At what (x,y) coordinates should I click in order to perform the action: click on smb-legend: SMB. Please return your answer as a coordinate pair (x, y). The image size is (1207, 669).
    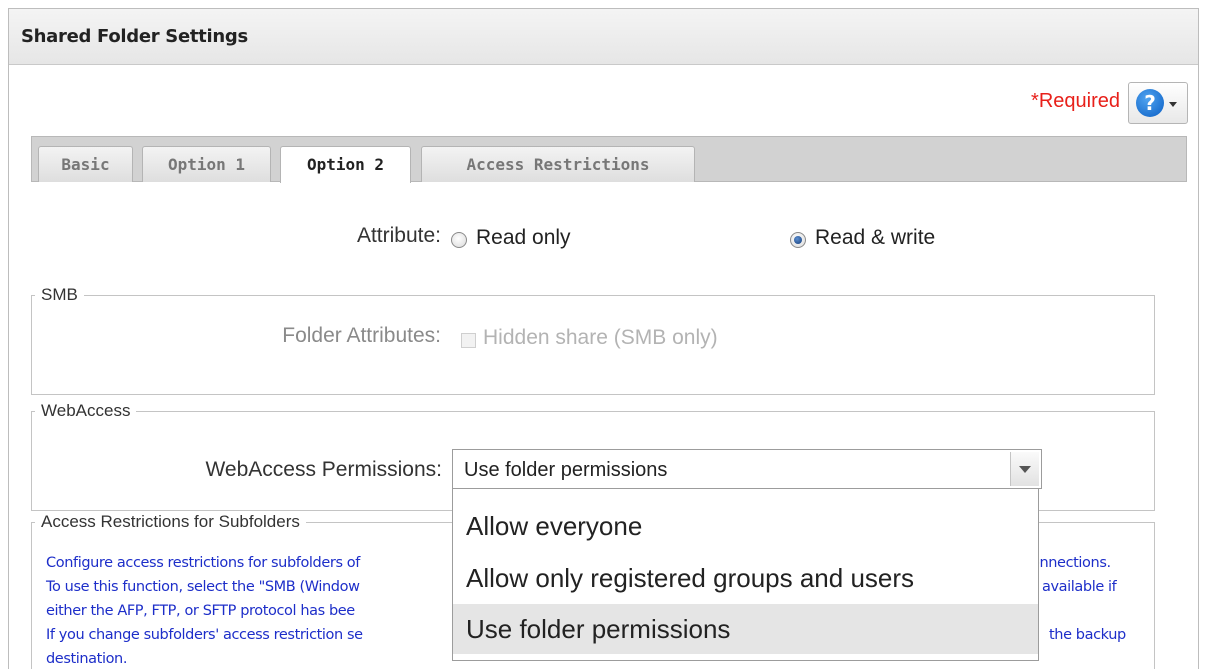
    Looking at the image, I should click on (59, 295).